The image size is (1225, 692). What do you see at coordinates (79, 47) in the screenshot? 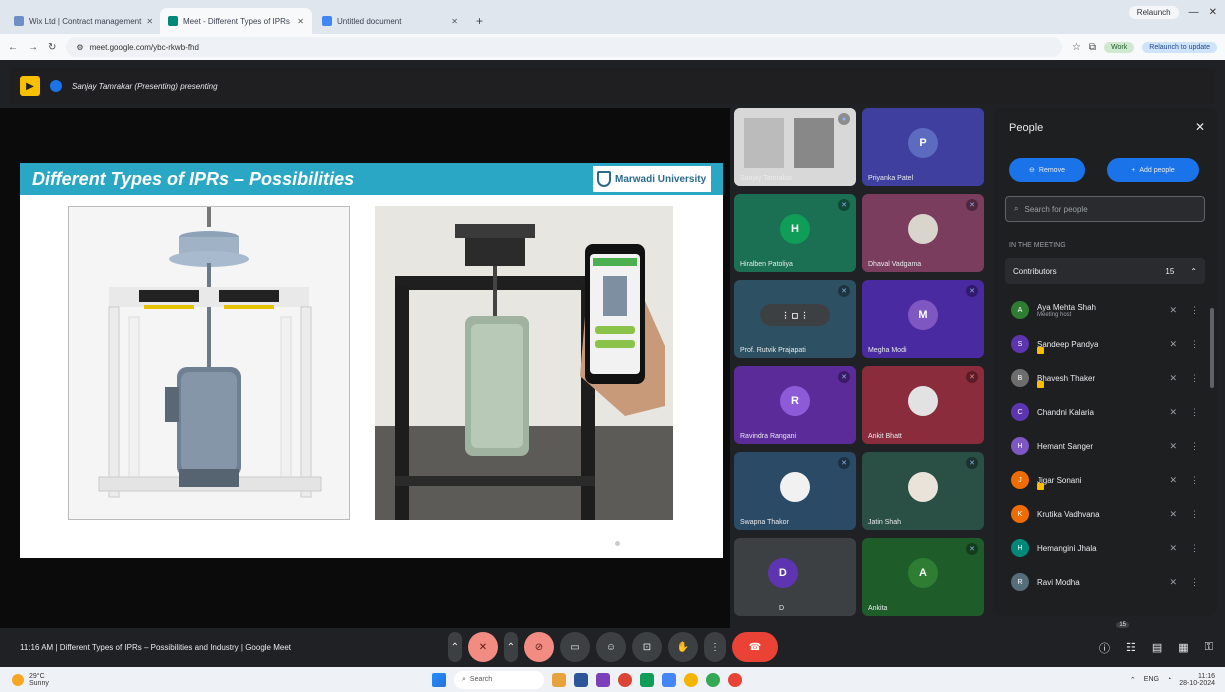
I see `site-info-icon: ⚙` at bounding box center [79, 47].